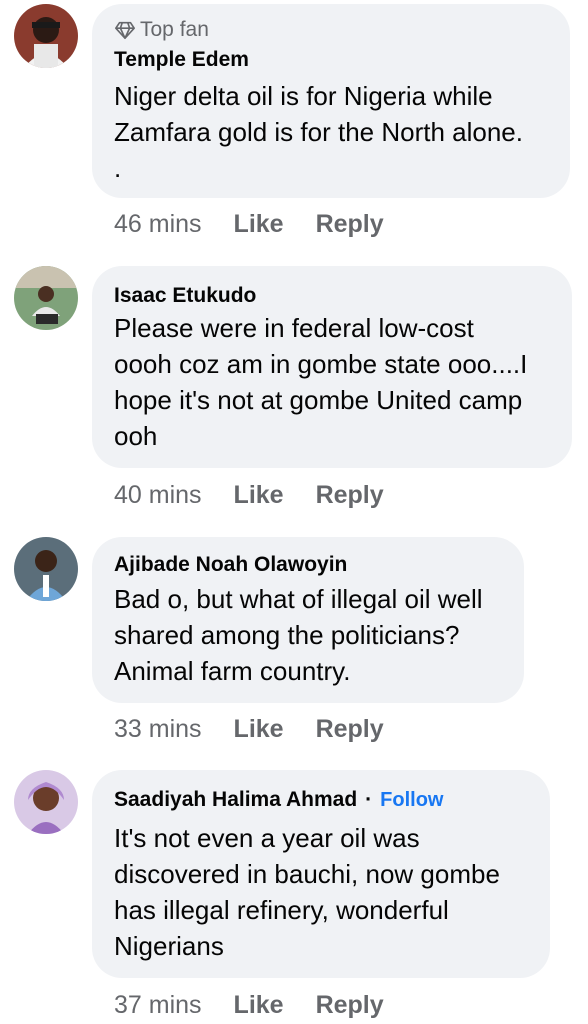 Image resolution: width=588 pixels, height=1024 pixels. Describe the element at coordinates (230, 565) in the screenshot. I see `commenter-name: Ajibade Noah Olawoyin` at that location.